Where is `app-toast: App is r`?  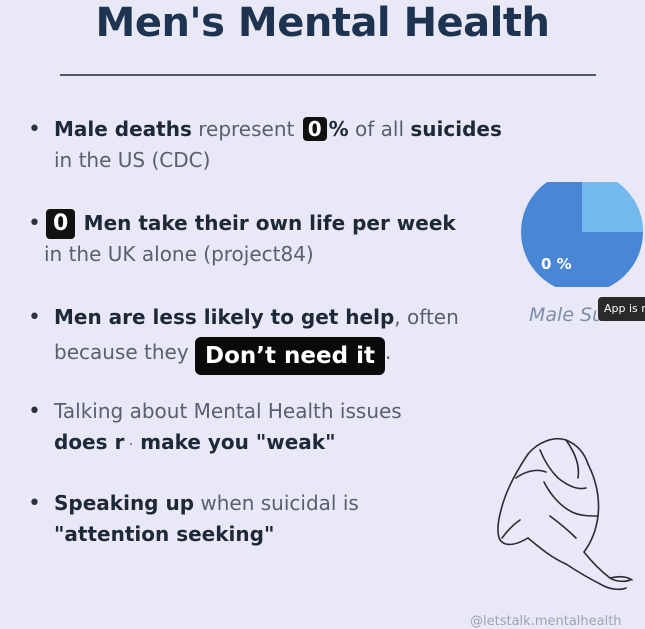 app-toast: App is r is located at coordinates (621, 309).